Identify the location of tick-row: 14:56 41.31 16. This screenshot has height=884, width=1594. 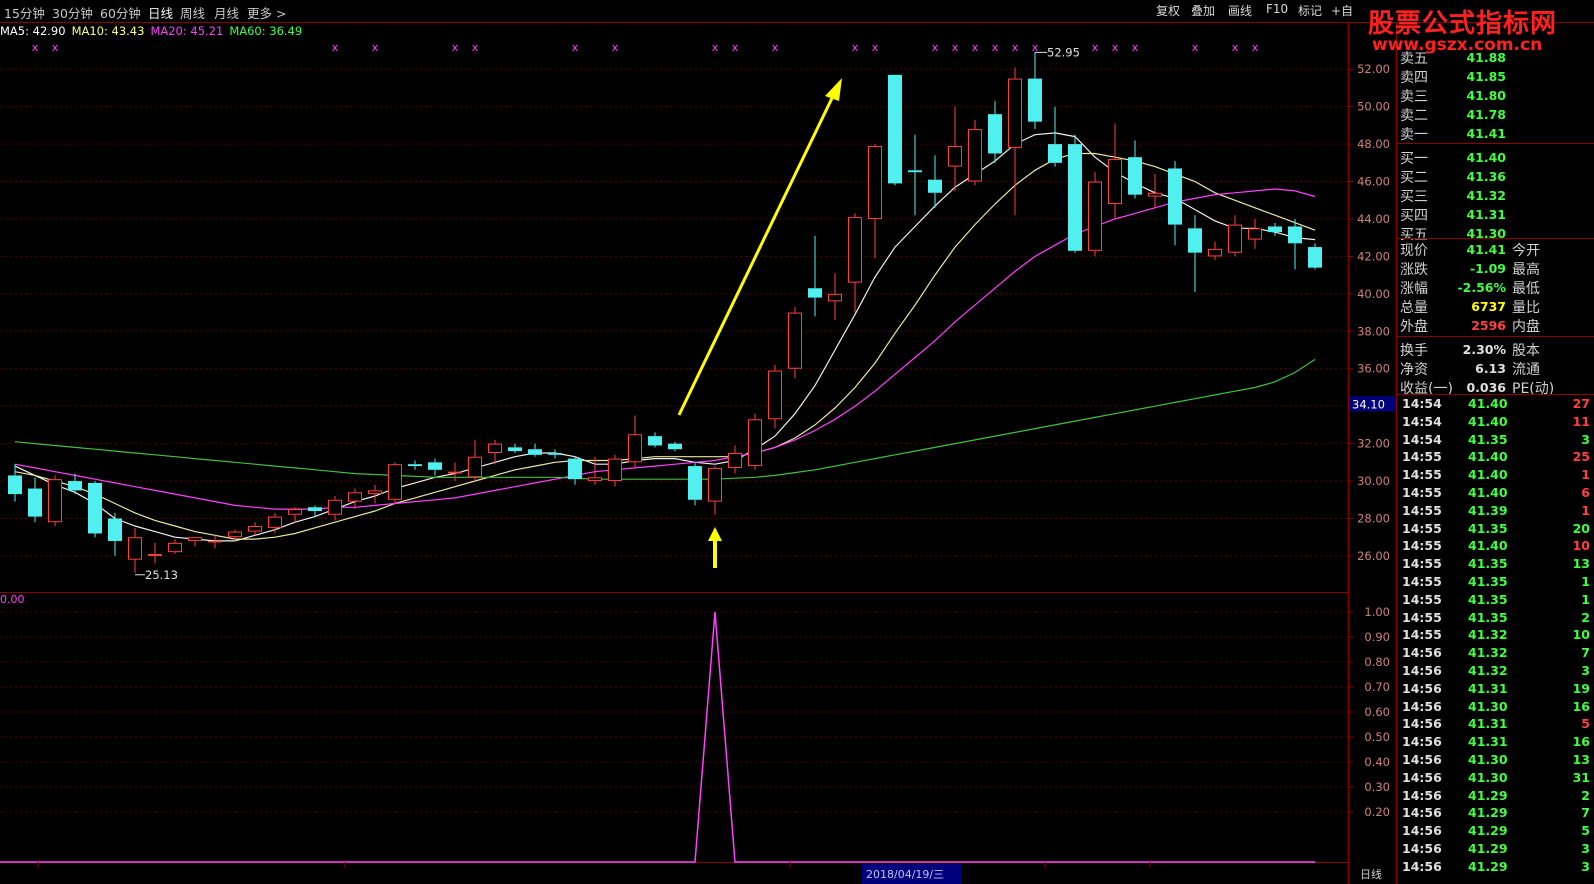
(1498, 743).